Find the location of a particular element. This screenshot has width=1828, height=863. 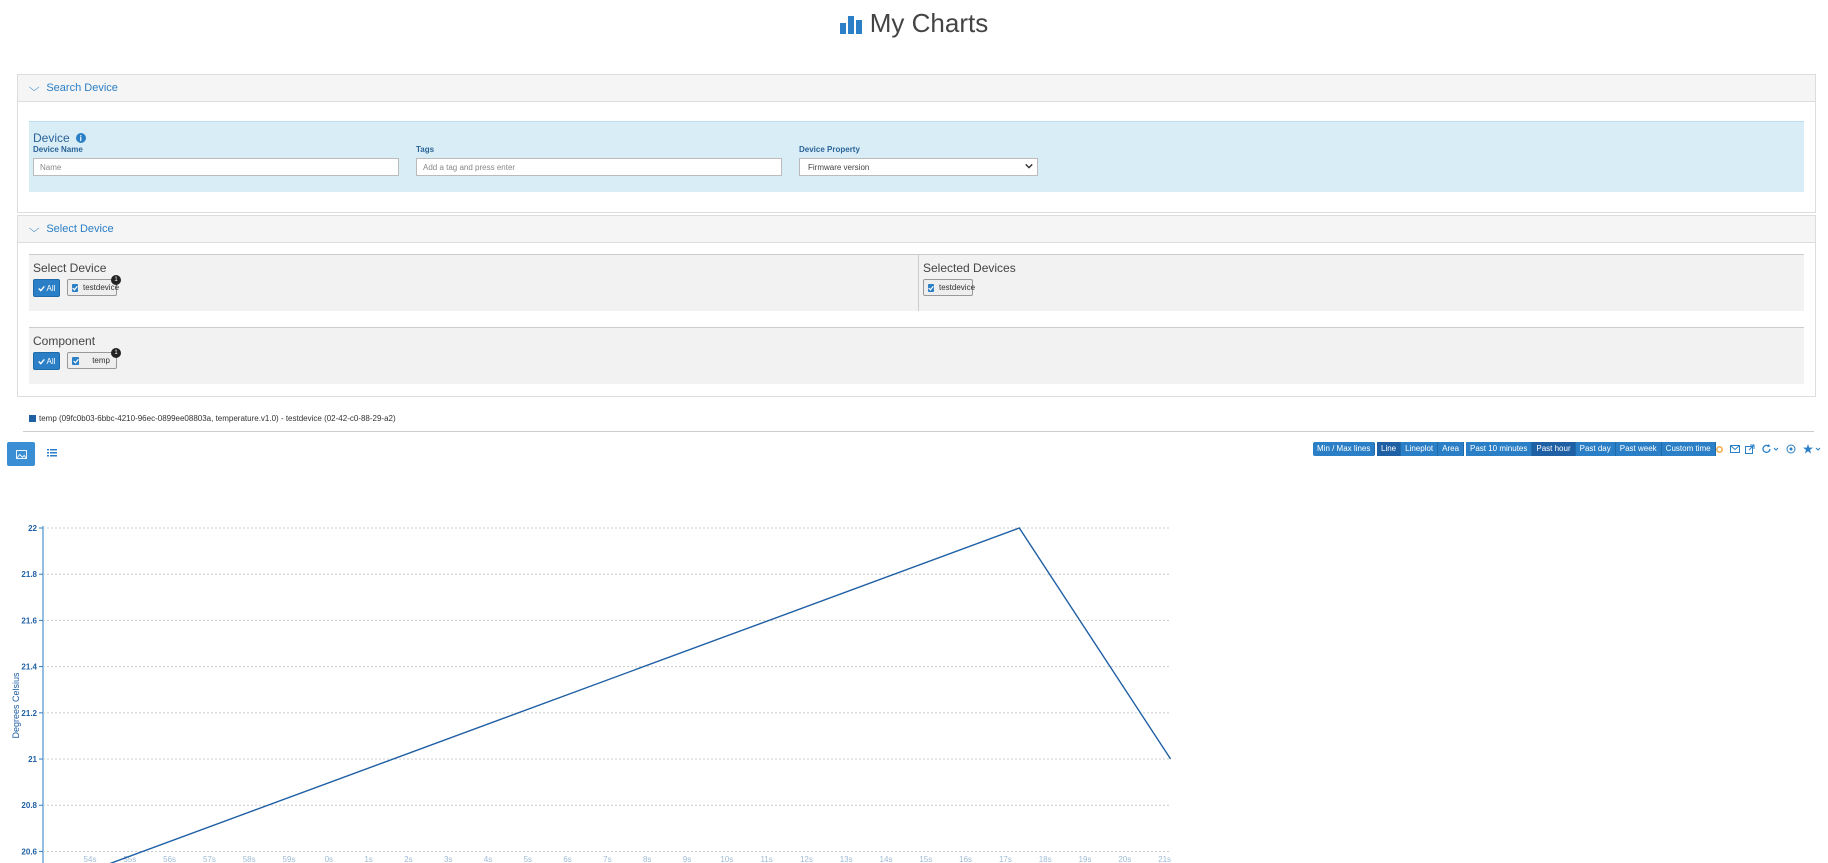

x-tick-label: 13s is located at coordinates (846, 859).